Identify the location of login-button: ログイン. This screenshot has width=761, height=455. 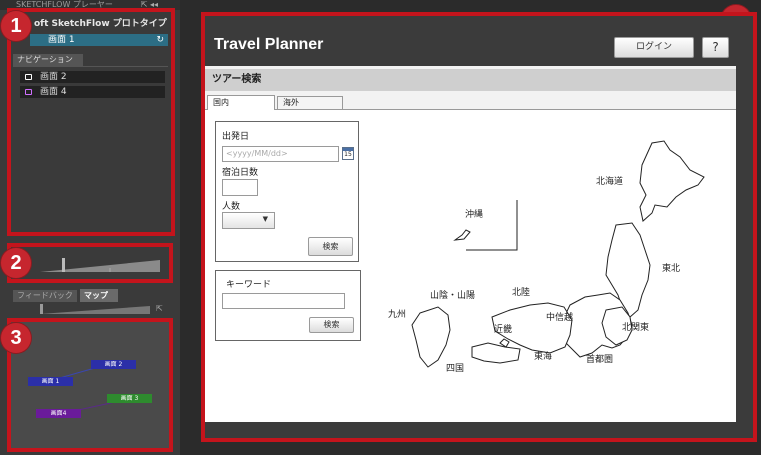
(654, 47).